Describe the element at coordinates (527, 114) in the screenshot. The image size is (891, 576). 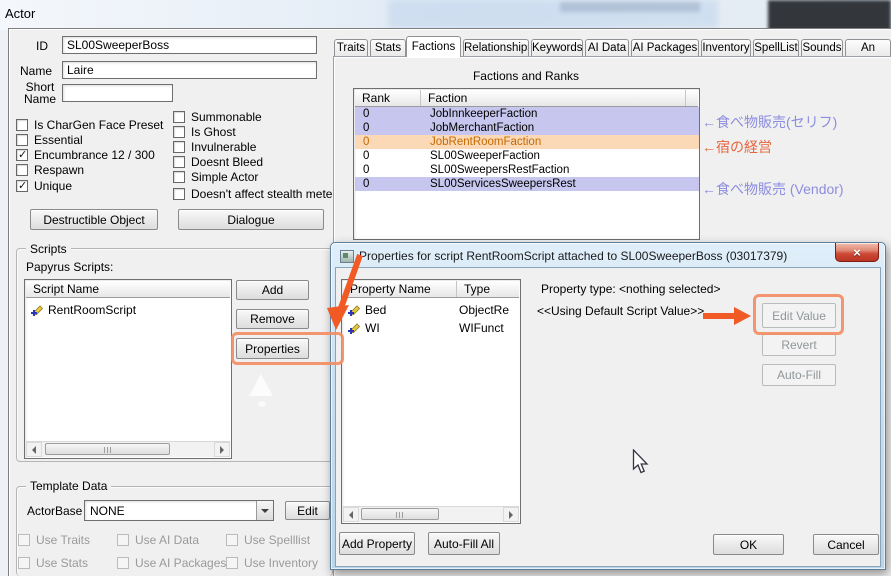
I see `table-row: 0 JobInnkeeperFaction` at that location.